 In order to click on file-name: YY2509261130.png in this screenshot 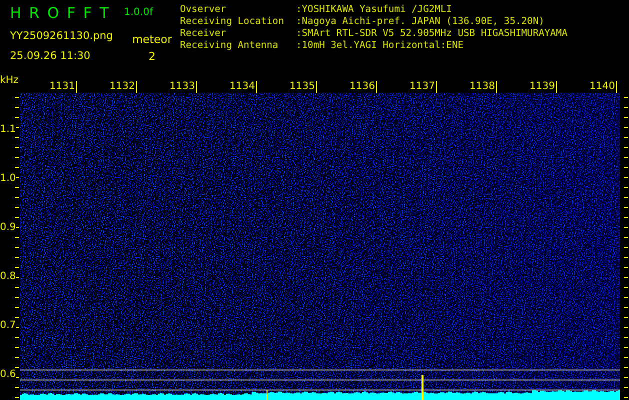, I will do `click(62, 36)`.